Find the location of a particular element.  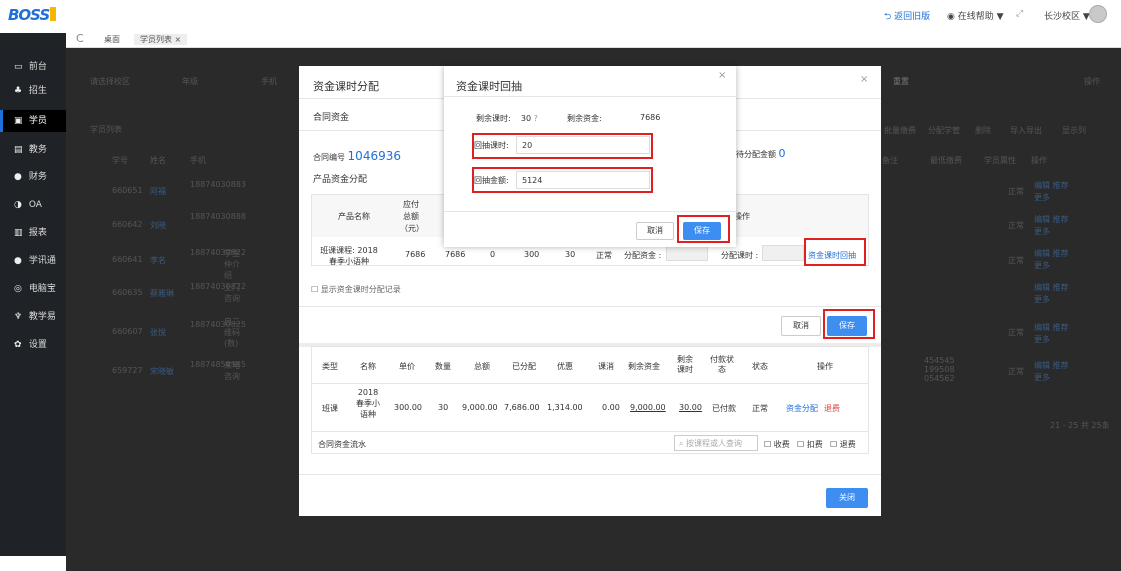

chevron-down-icon: ▼ is located at coordinates (1000, 17).